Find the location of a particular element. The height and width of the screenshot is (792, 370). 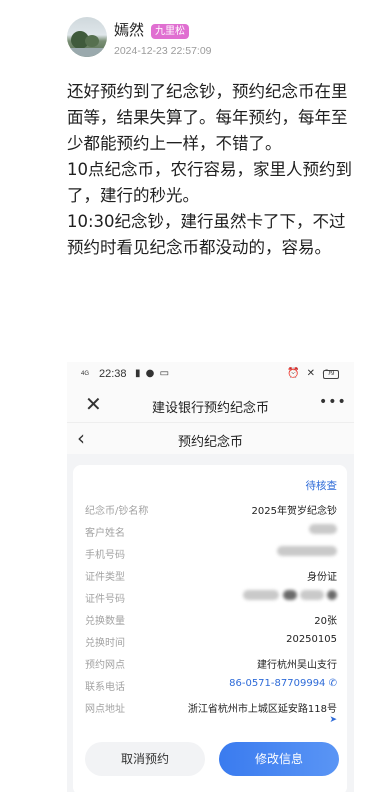

battery-icon: 79 is located at coordinates (331, 374).